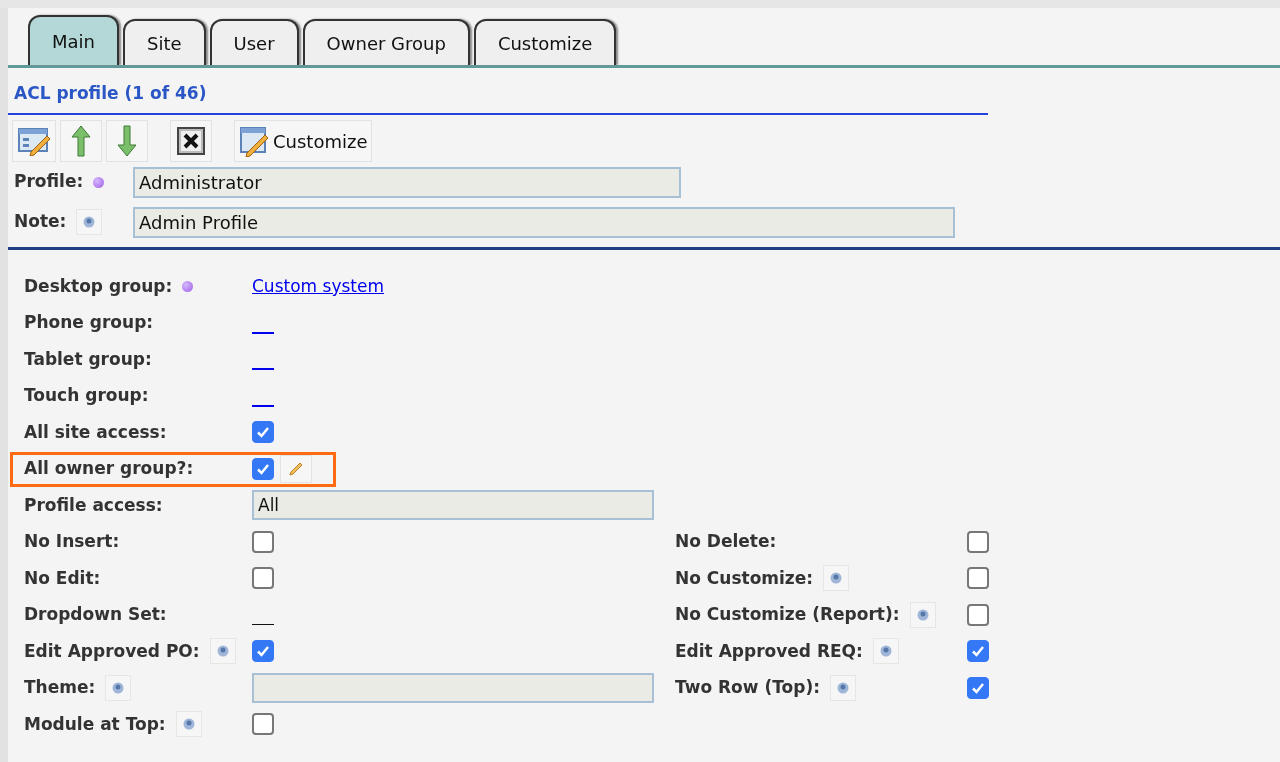 The height and width of the screenshot is (762, 1280). What do you see at coordinates (95, 614) in the screenshot?
I see `field-label: Dropdown Set:` at bounding box center [95, 614].